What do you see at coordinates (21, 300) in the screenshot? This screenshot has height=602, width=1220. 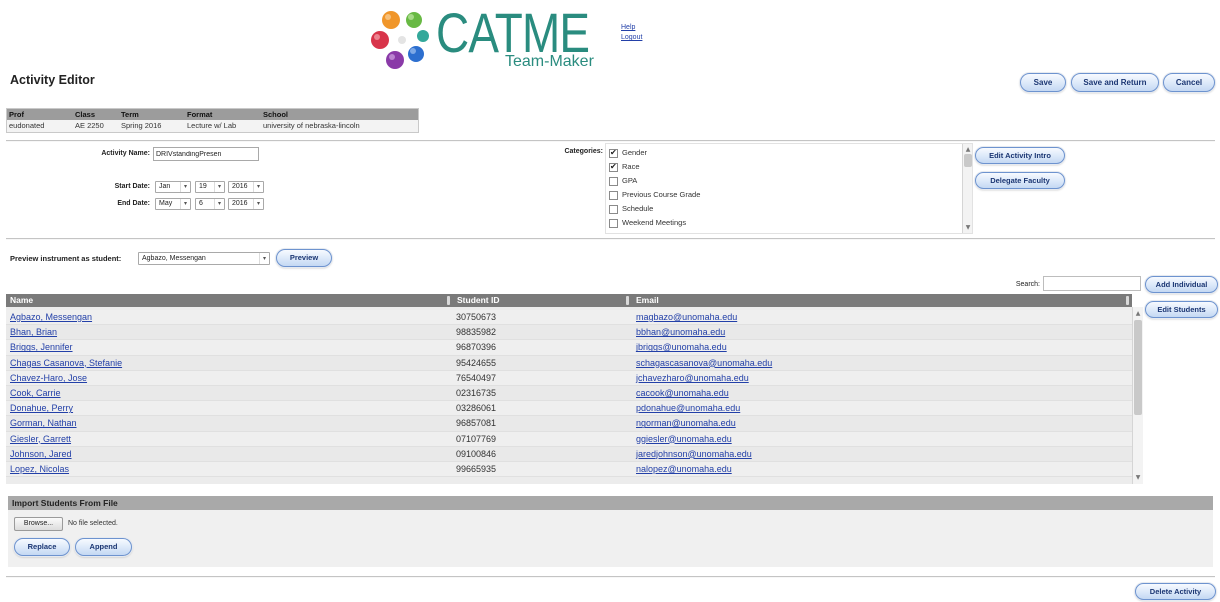 I see `name-column-header: Name` at bounding box center [21, 300].